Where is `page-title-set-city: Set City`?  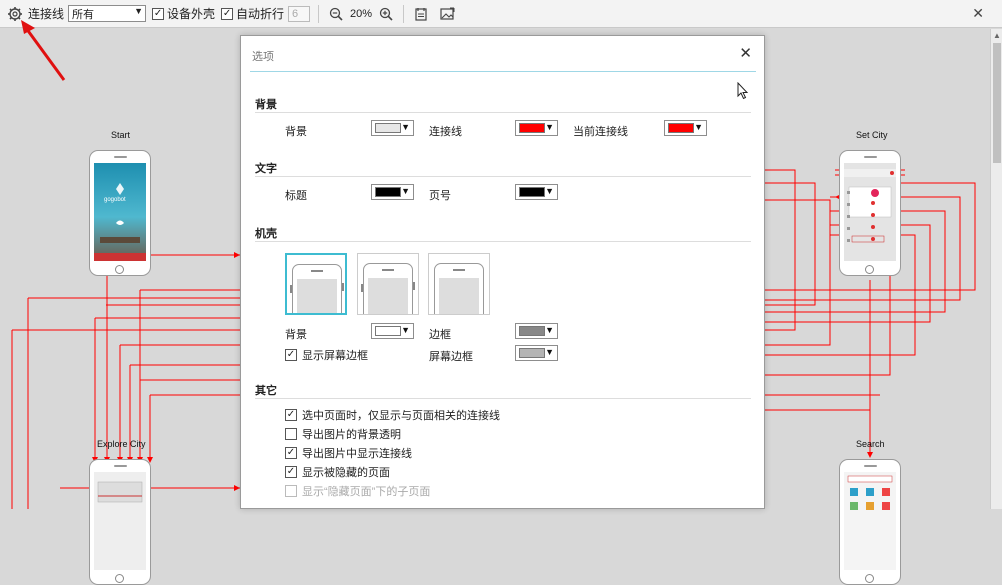
page-title-set-city: Set City is located at coordinates (872, 135).